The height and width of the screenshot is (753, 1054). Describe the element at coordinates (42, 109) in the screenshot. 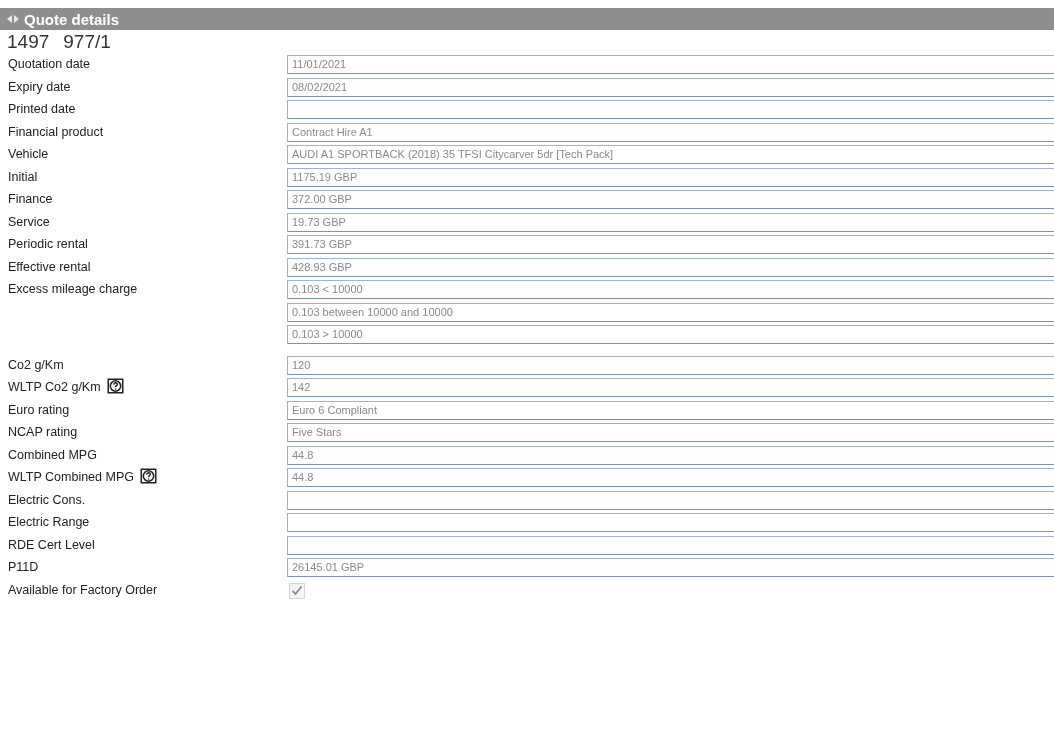

I see `field-label: Printed date` at that location.